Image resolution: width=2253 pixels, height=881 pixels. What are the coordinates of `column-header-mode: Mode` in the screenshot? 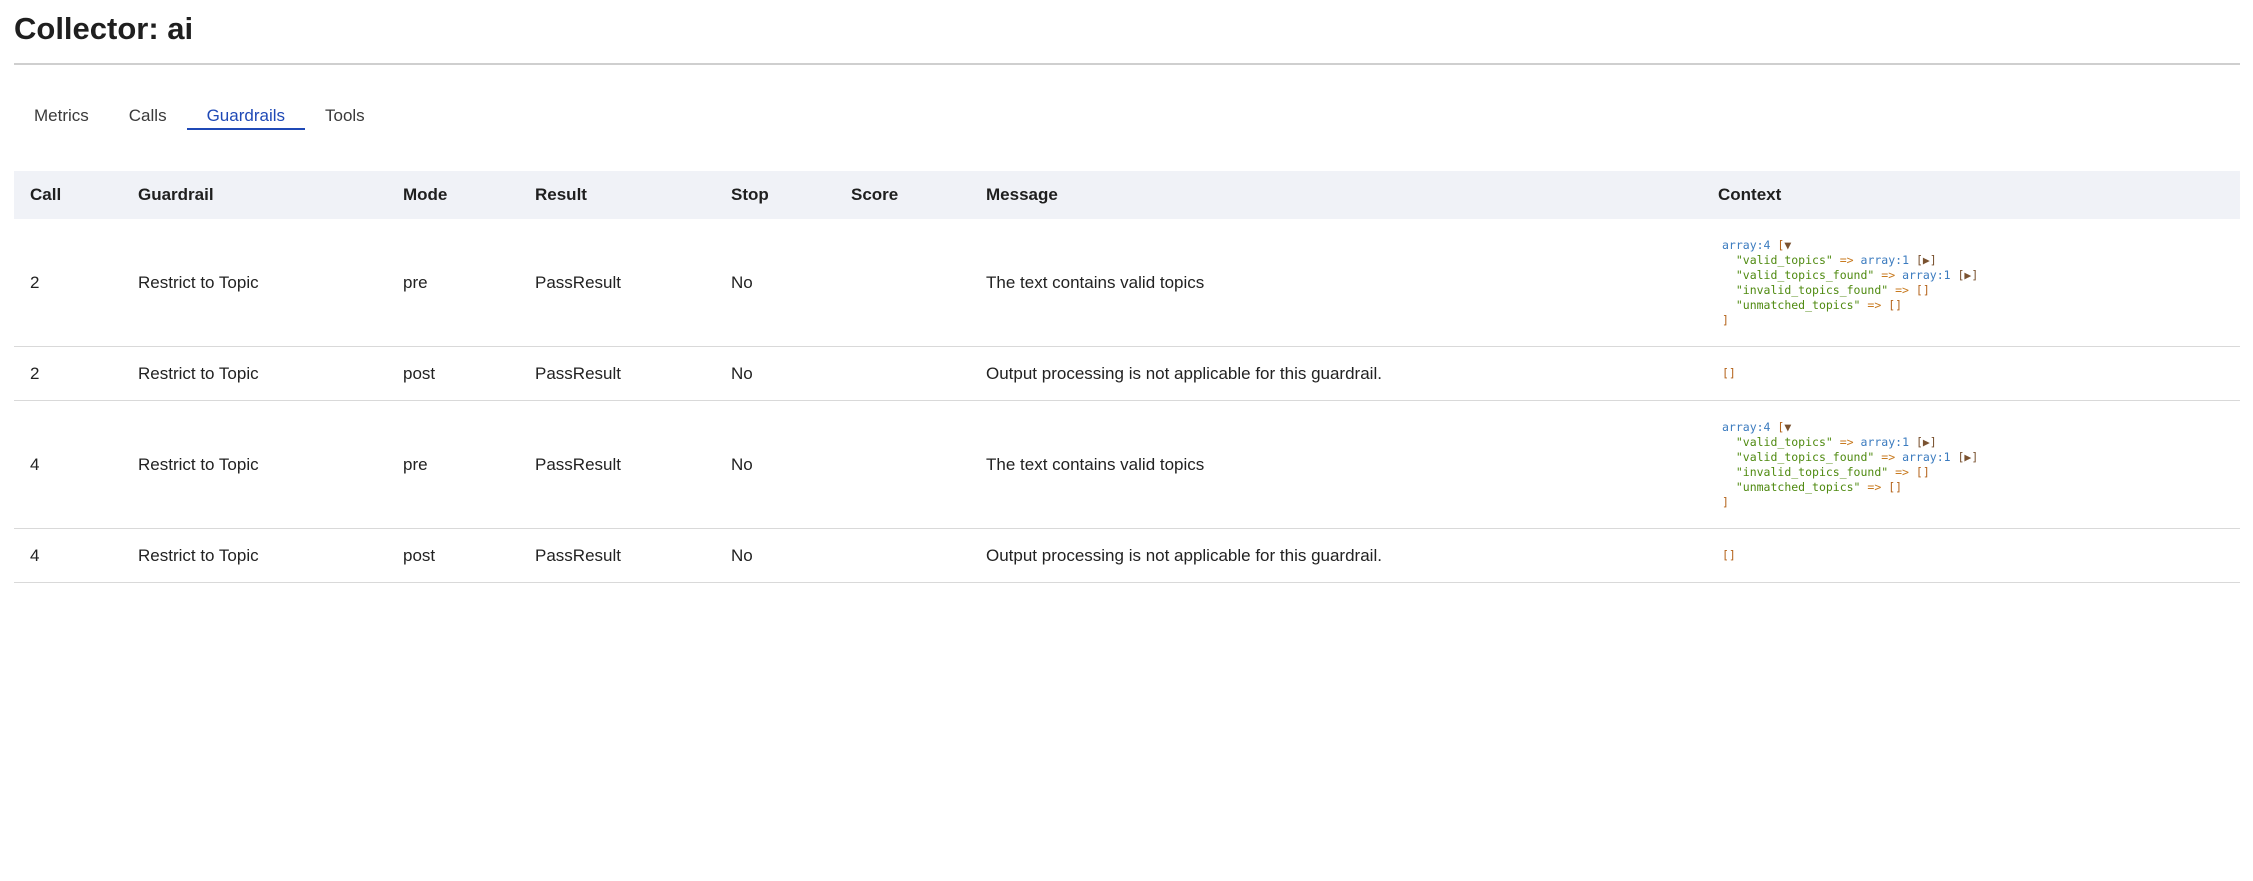 It's located at (453, 195).